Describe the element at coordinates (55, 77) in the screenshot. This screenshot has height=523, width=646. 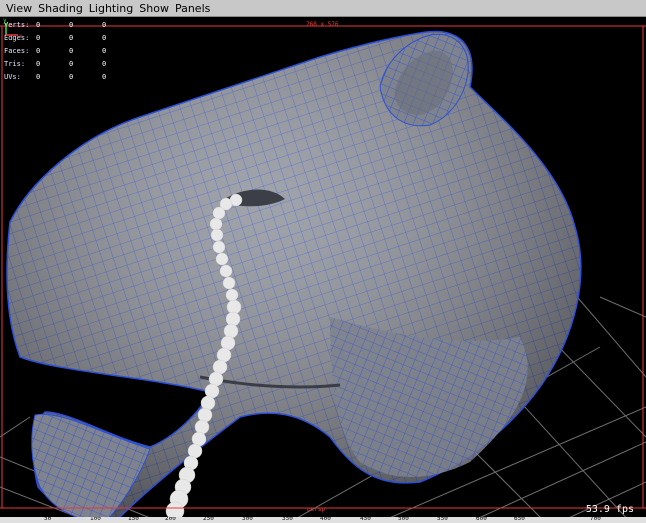
I see `hud-row-uvs: UVs: 0 0 0` at that location.